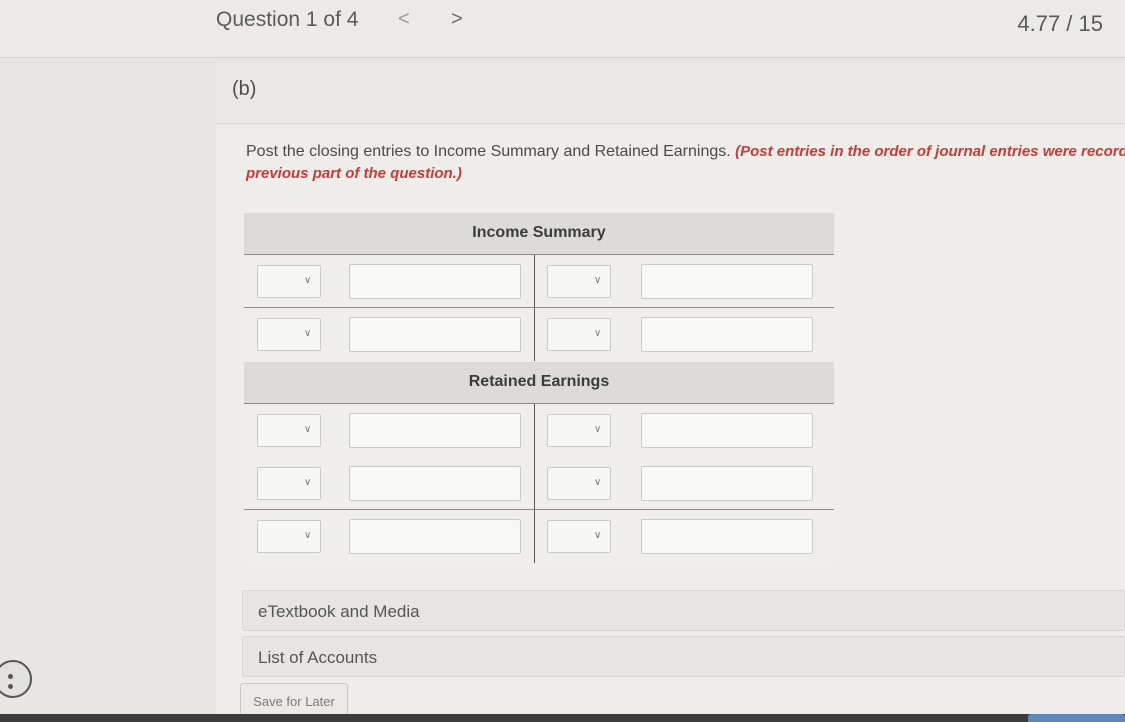  Describe the element at coordinates (435, 536) in the screenshot. I see `balance-debit-input` at that location.